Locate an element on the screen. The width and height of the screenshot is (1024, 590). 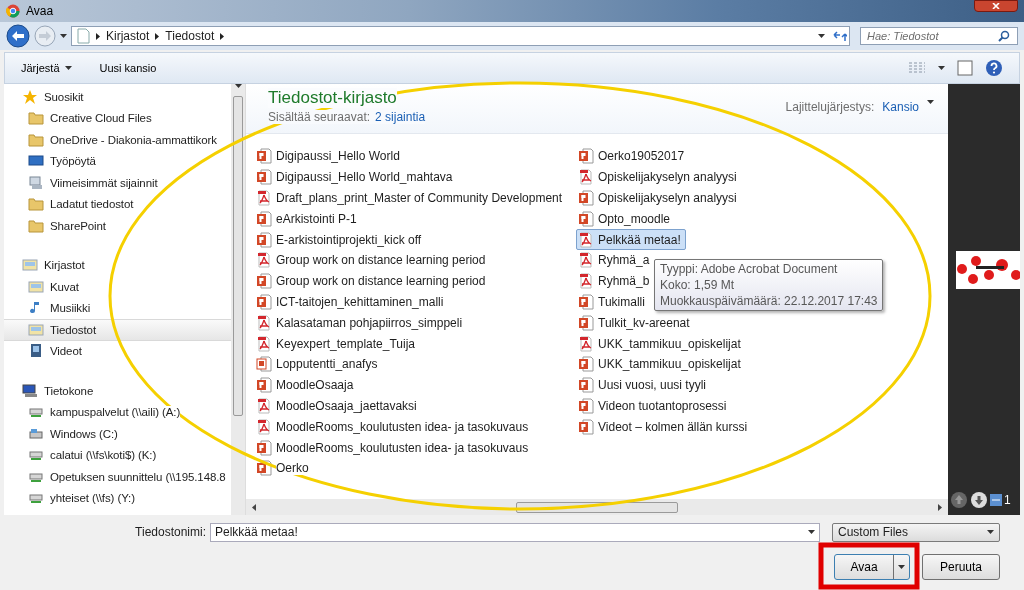
new-folder-button: Uusi kansio is located at coordinates (128, 68).